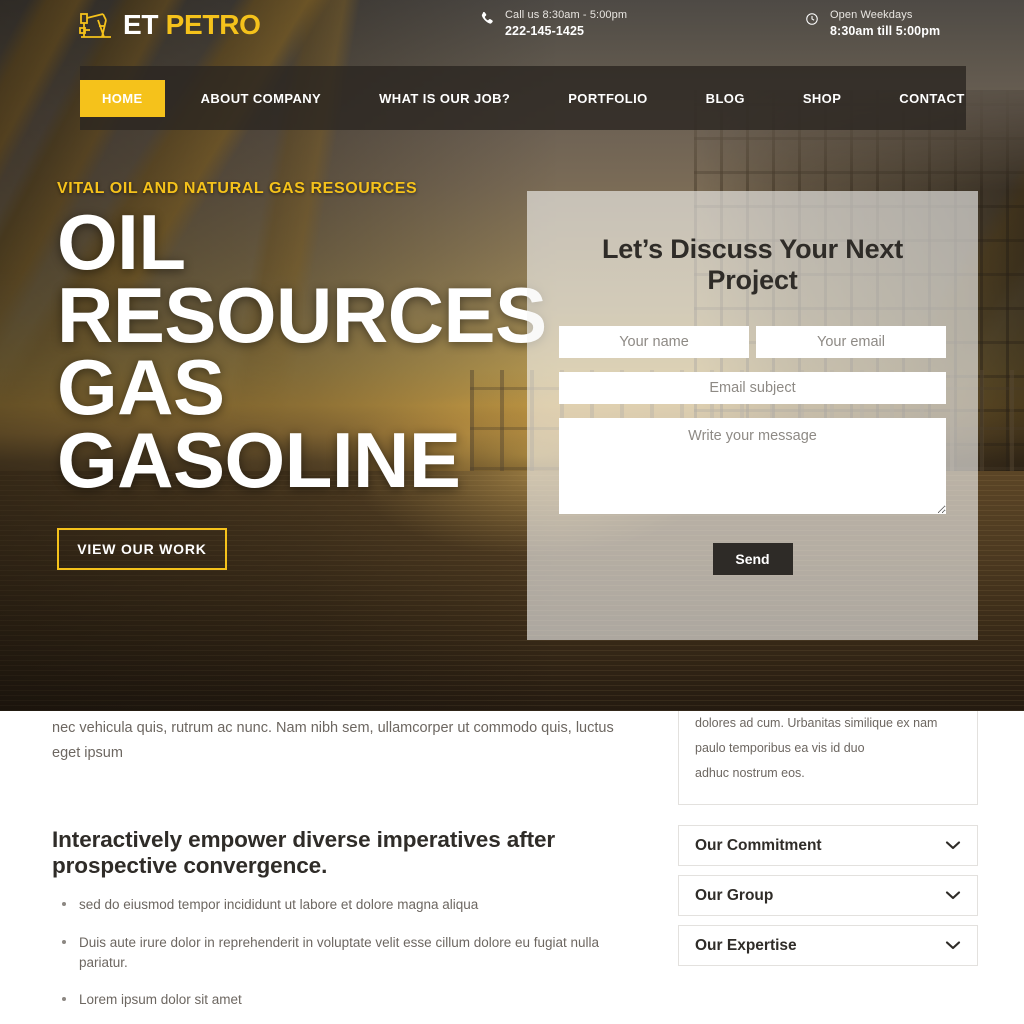 The height and width of the screenshot is (1024, 1024). Describe the element at coordinates (237, 188) in the screenshot. I see `hero-eyebrow: VITAL OIL AND NATURAL GAS RESOURCES` at that location.